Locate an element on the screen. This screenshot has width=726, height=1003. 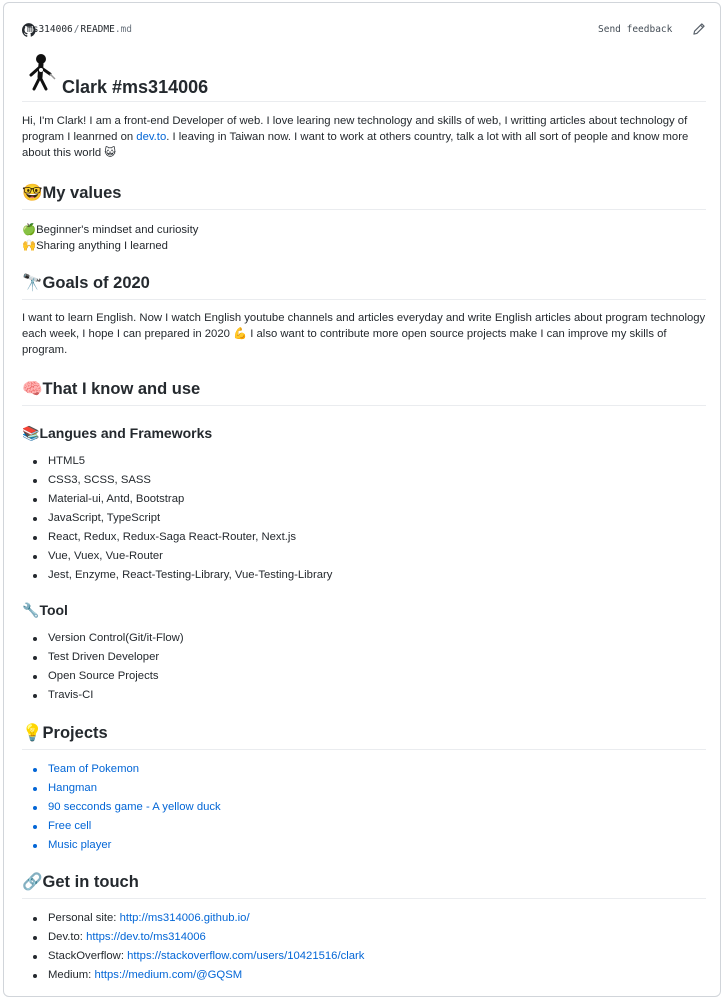
flexed-biceps-icon: 💪 is located at coordinates (240, 333).